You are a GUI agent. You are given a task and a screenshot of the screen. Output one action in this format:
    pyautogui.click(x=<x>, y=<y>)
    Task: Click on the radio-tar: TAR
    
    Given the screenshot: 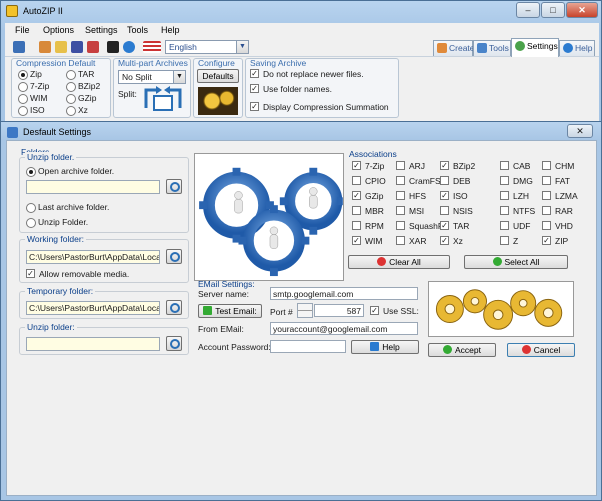 What is the action you would take?
    pyautogui.click(x=80, y=74)
    